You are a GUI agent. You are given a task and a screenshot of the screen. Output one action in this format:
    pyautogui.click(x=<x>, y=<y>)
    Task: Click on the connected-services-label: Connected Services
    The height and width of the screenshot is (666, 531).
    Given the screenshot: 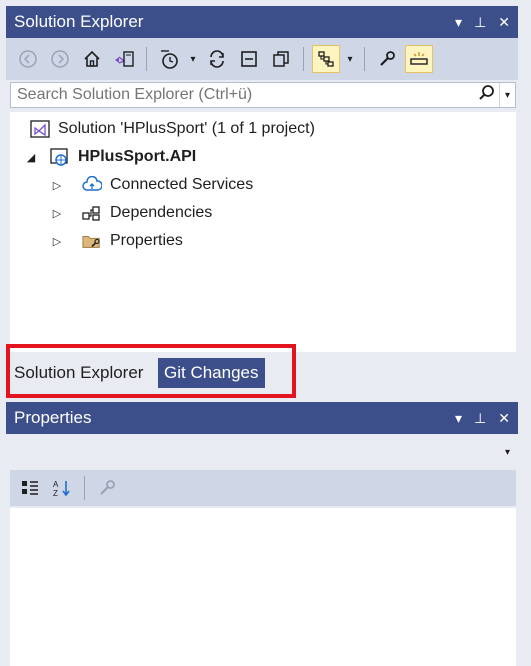 What is the action you would take?
    pyautogui.click(x=182, y=184)
    